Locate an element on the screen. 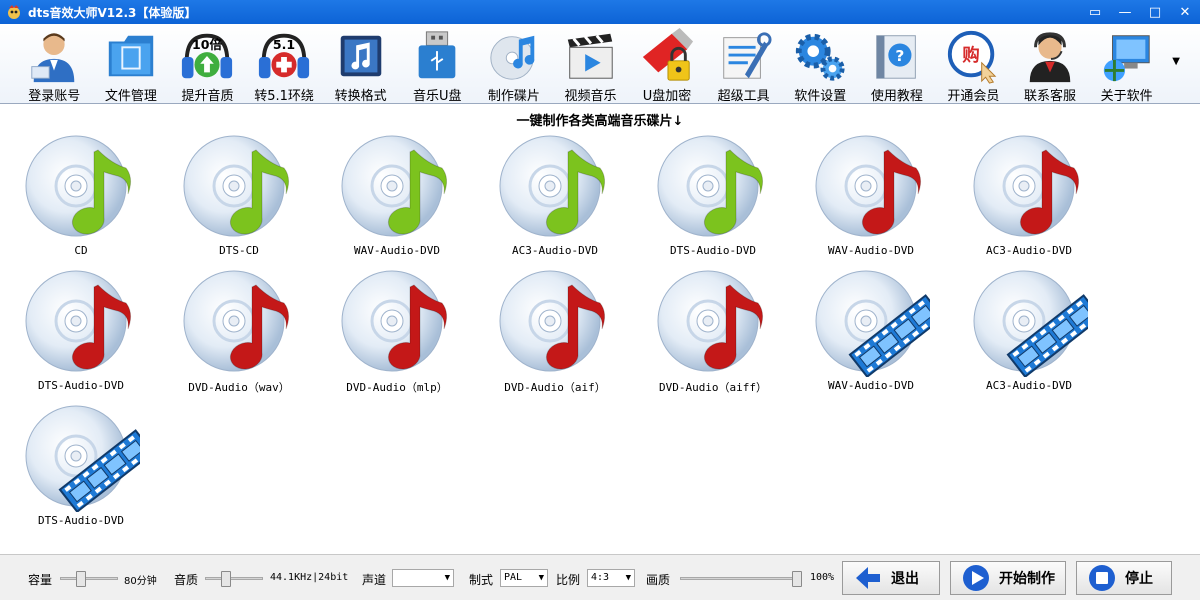  picture-slider-thumb is located at coordinates (797, 579).